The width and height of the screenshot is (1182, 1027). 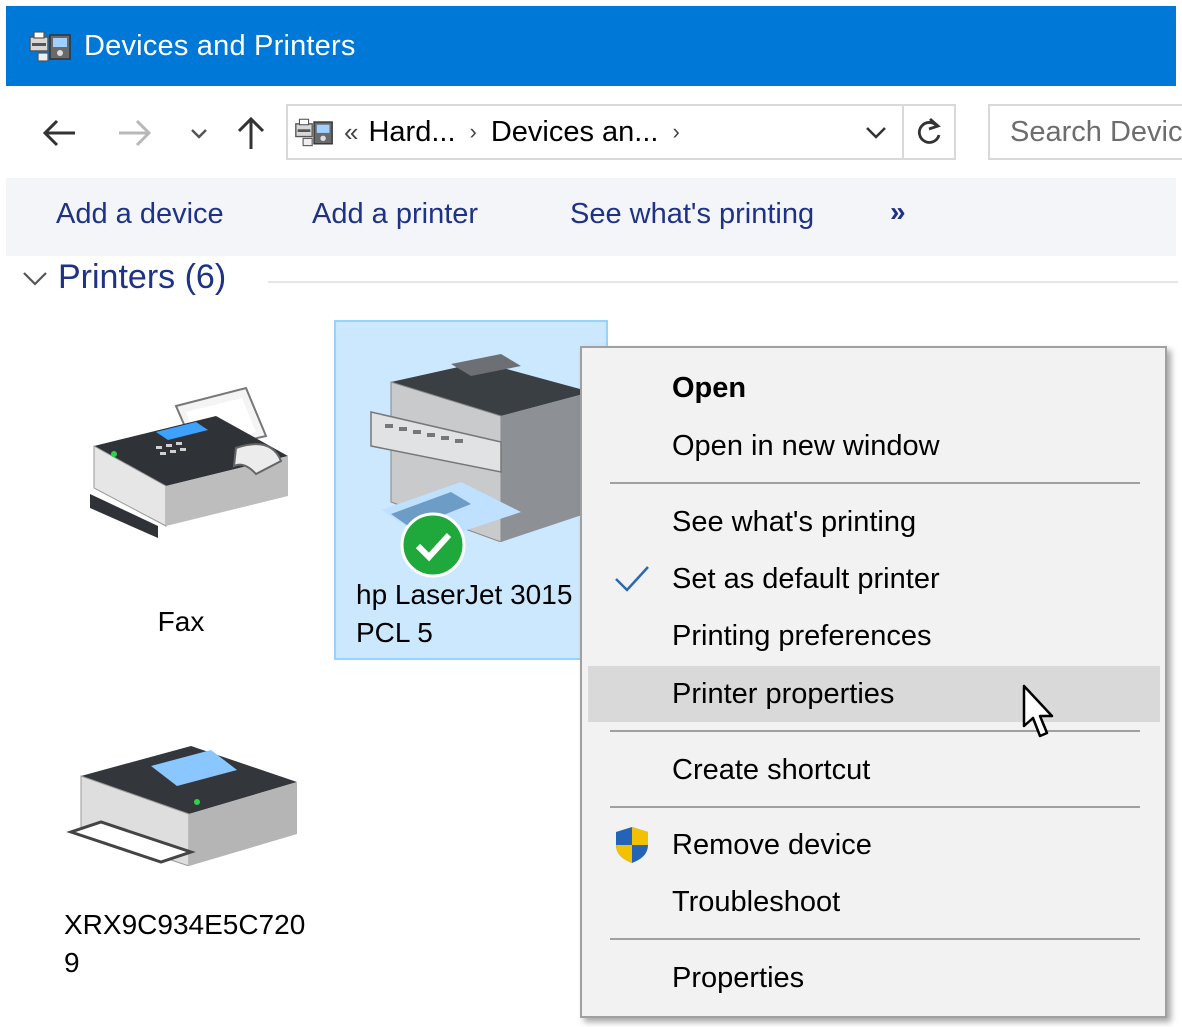 I want to click on menu-item-create-shortcut: Create shortcut, so click(x=873, y=770).